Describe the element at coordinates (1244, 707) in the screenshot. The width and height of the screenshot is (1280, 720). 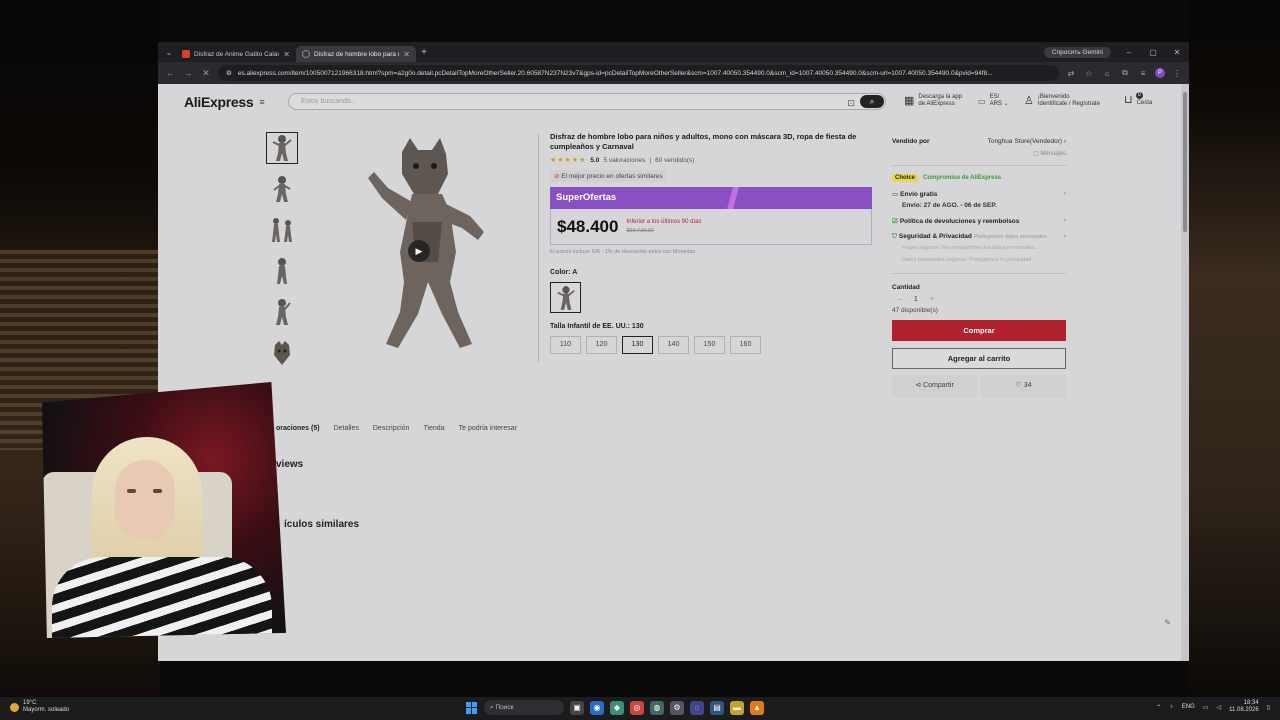
I see `clock: 18:34 11.08.2026` at that location.